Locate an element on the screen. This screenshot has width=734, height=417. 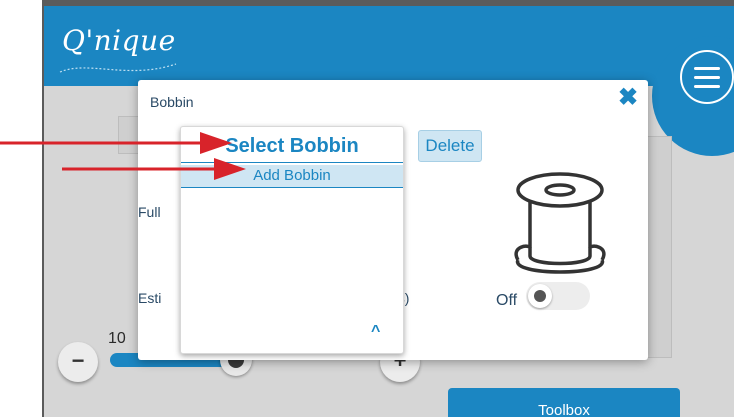
toolbox-button: Toolbox is located at coordinates (564, 402).